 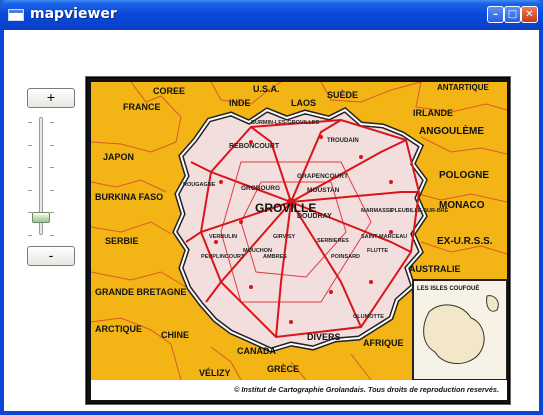 What do you see at coordinates (73, 14) in the screenshot?
I see `window-title: mapviewer` at bounding box center [73, 14].